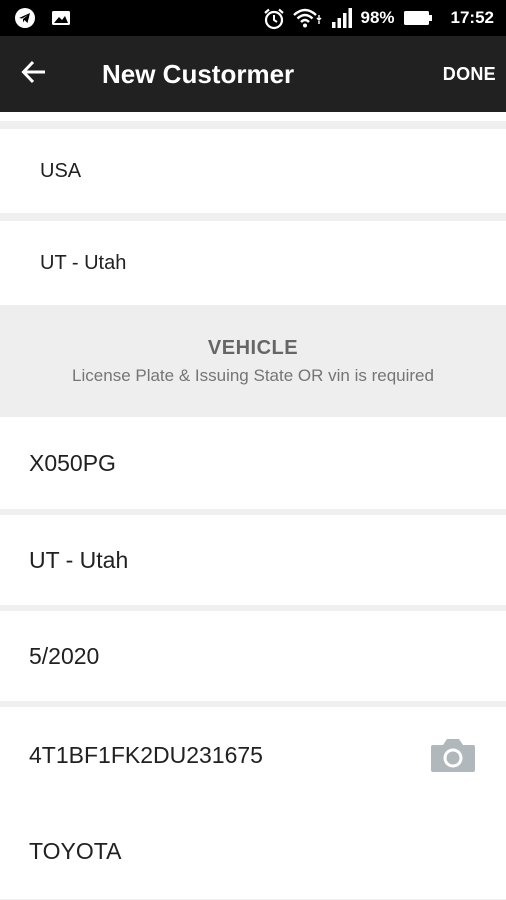 Image resolution: width=506 pixels, height=900 pixels. Describe the element at coordinates (453, 755) in the screenshot. I see `camera-icon` at that location.